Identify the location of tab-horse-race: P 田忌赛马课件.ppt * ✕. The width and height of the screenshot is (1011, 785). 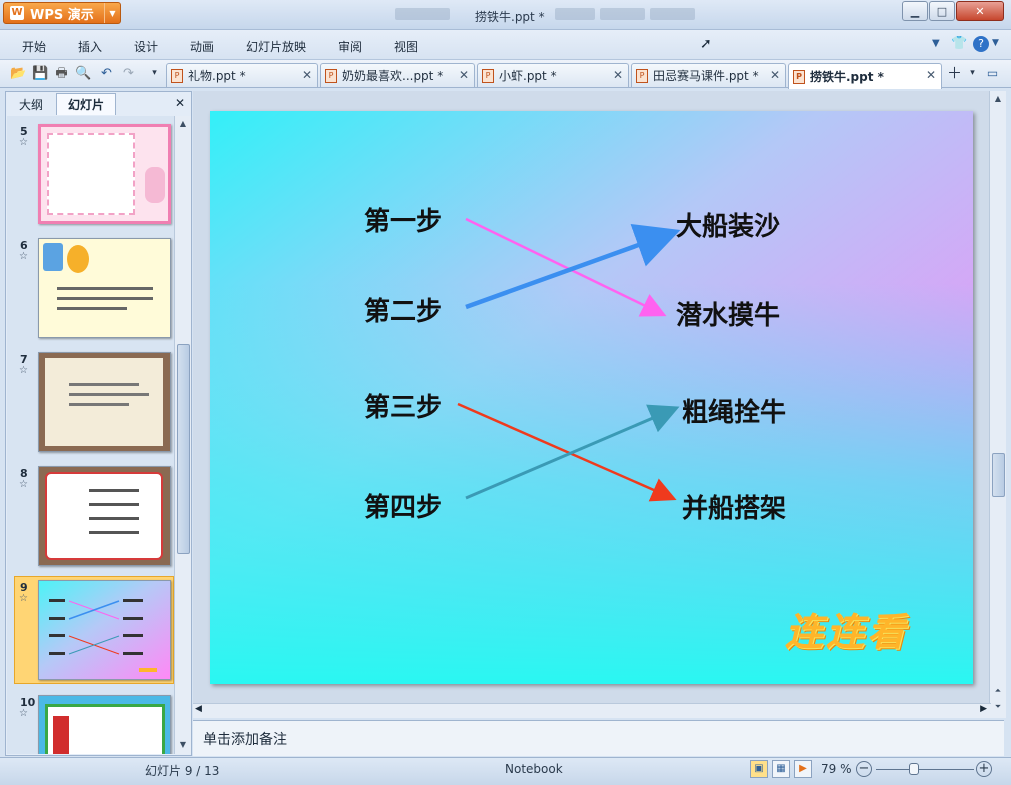
(708, 75).